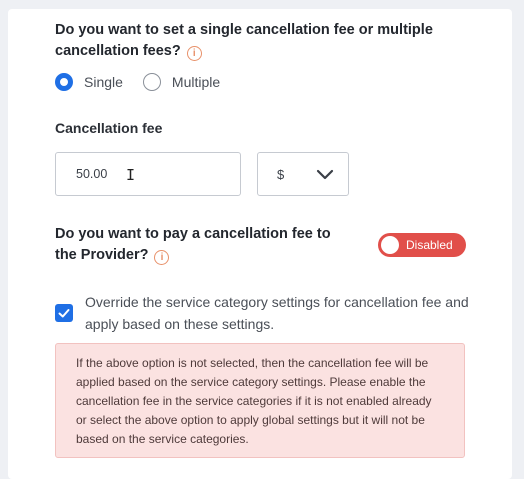 This screenshot has width=524, height=479. Describe the element at coordinates (103, 82) in the screenshot. I see `radio-single-label: Single` at that location.